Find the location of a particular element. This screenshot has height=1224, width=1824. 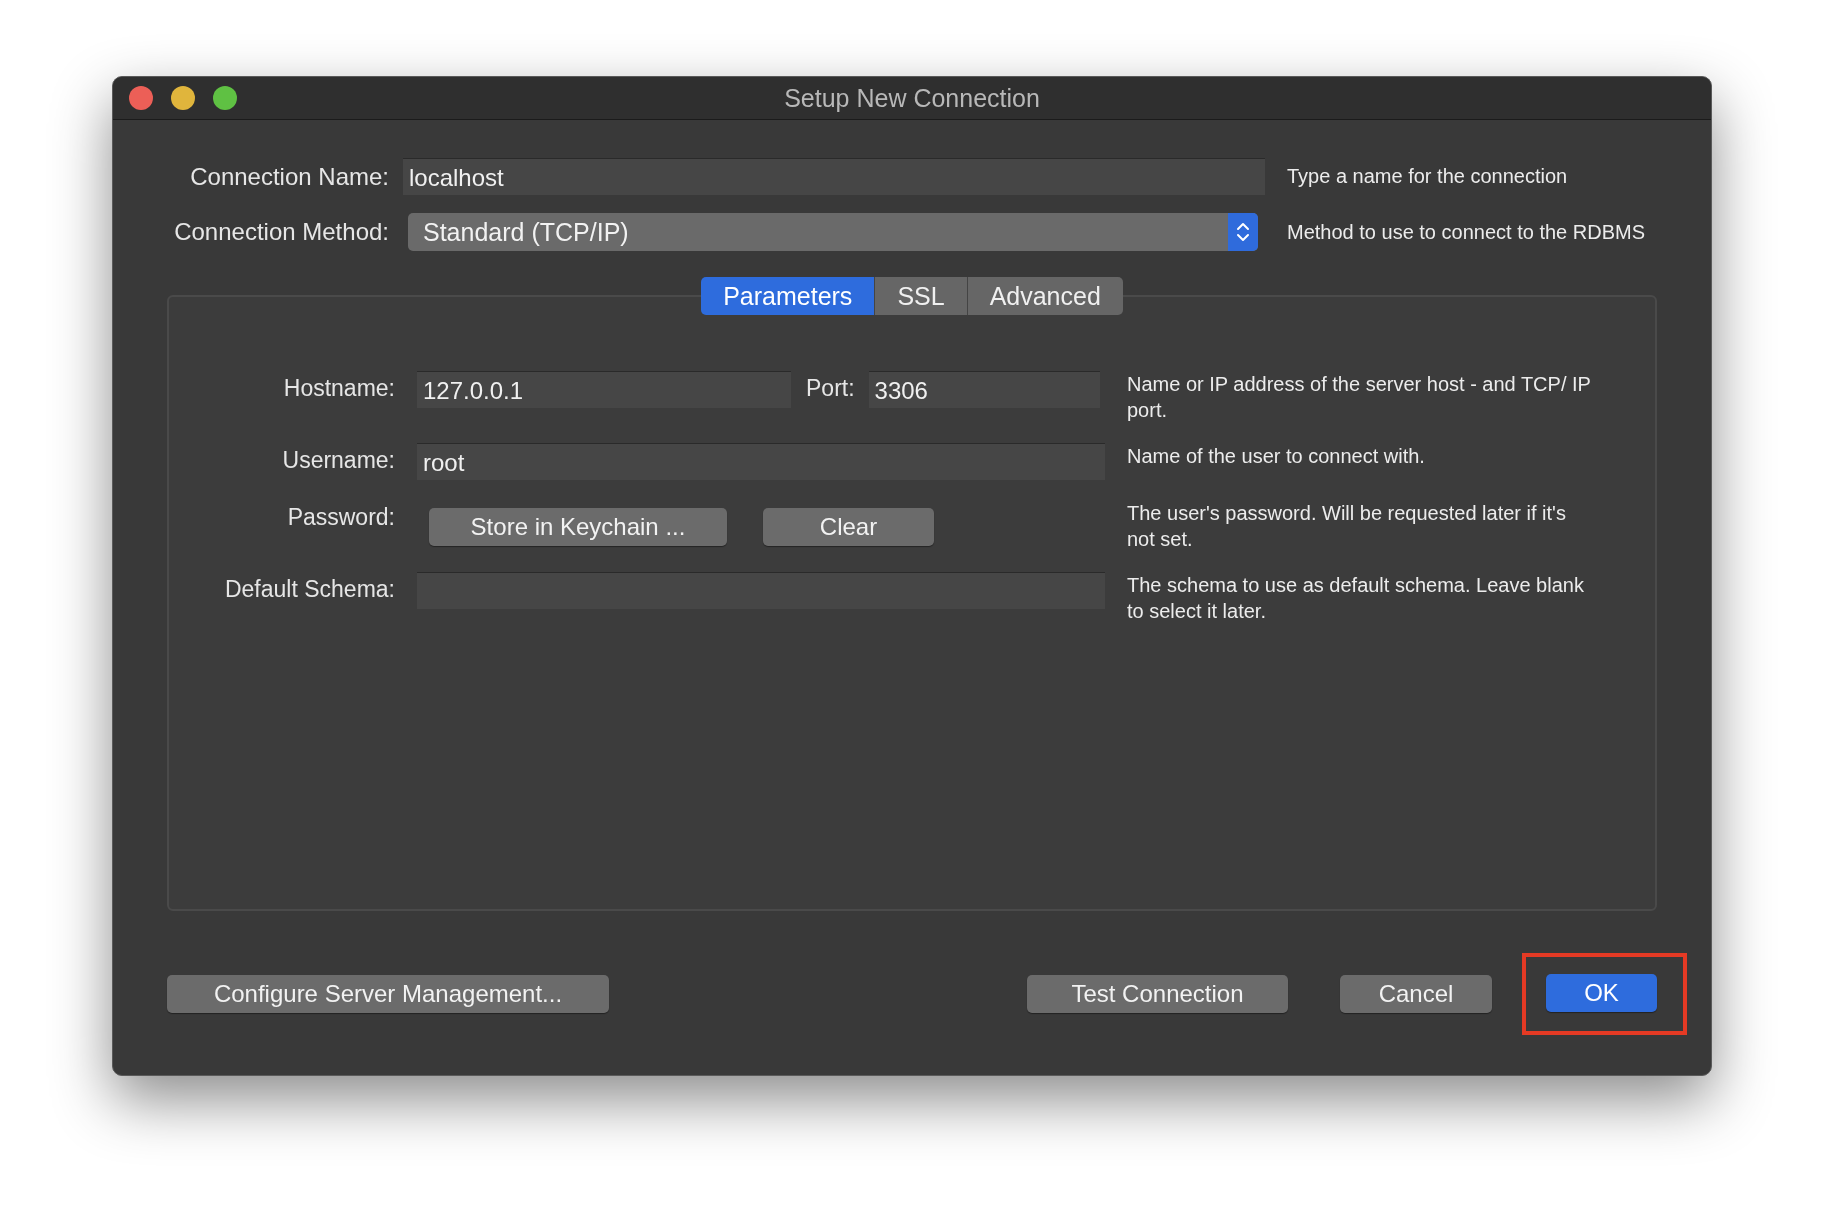

hostname-field: 127.0.0.1 is located at coordinates (604, 389).